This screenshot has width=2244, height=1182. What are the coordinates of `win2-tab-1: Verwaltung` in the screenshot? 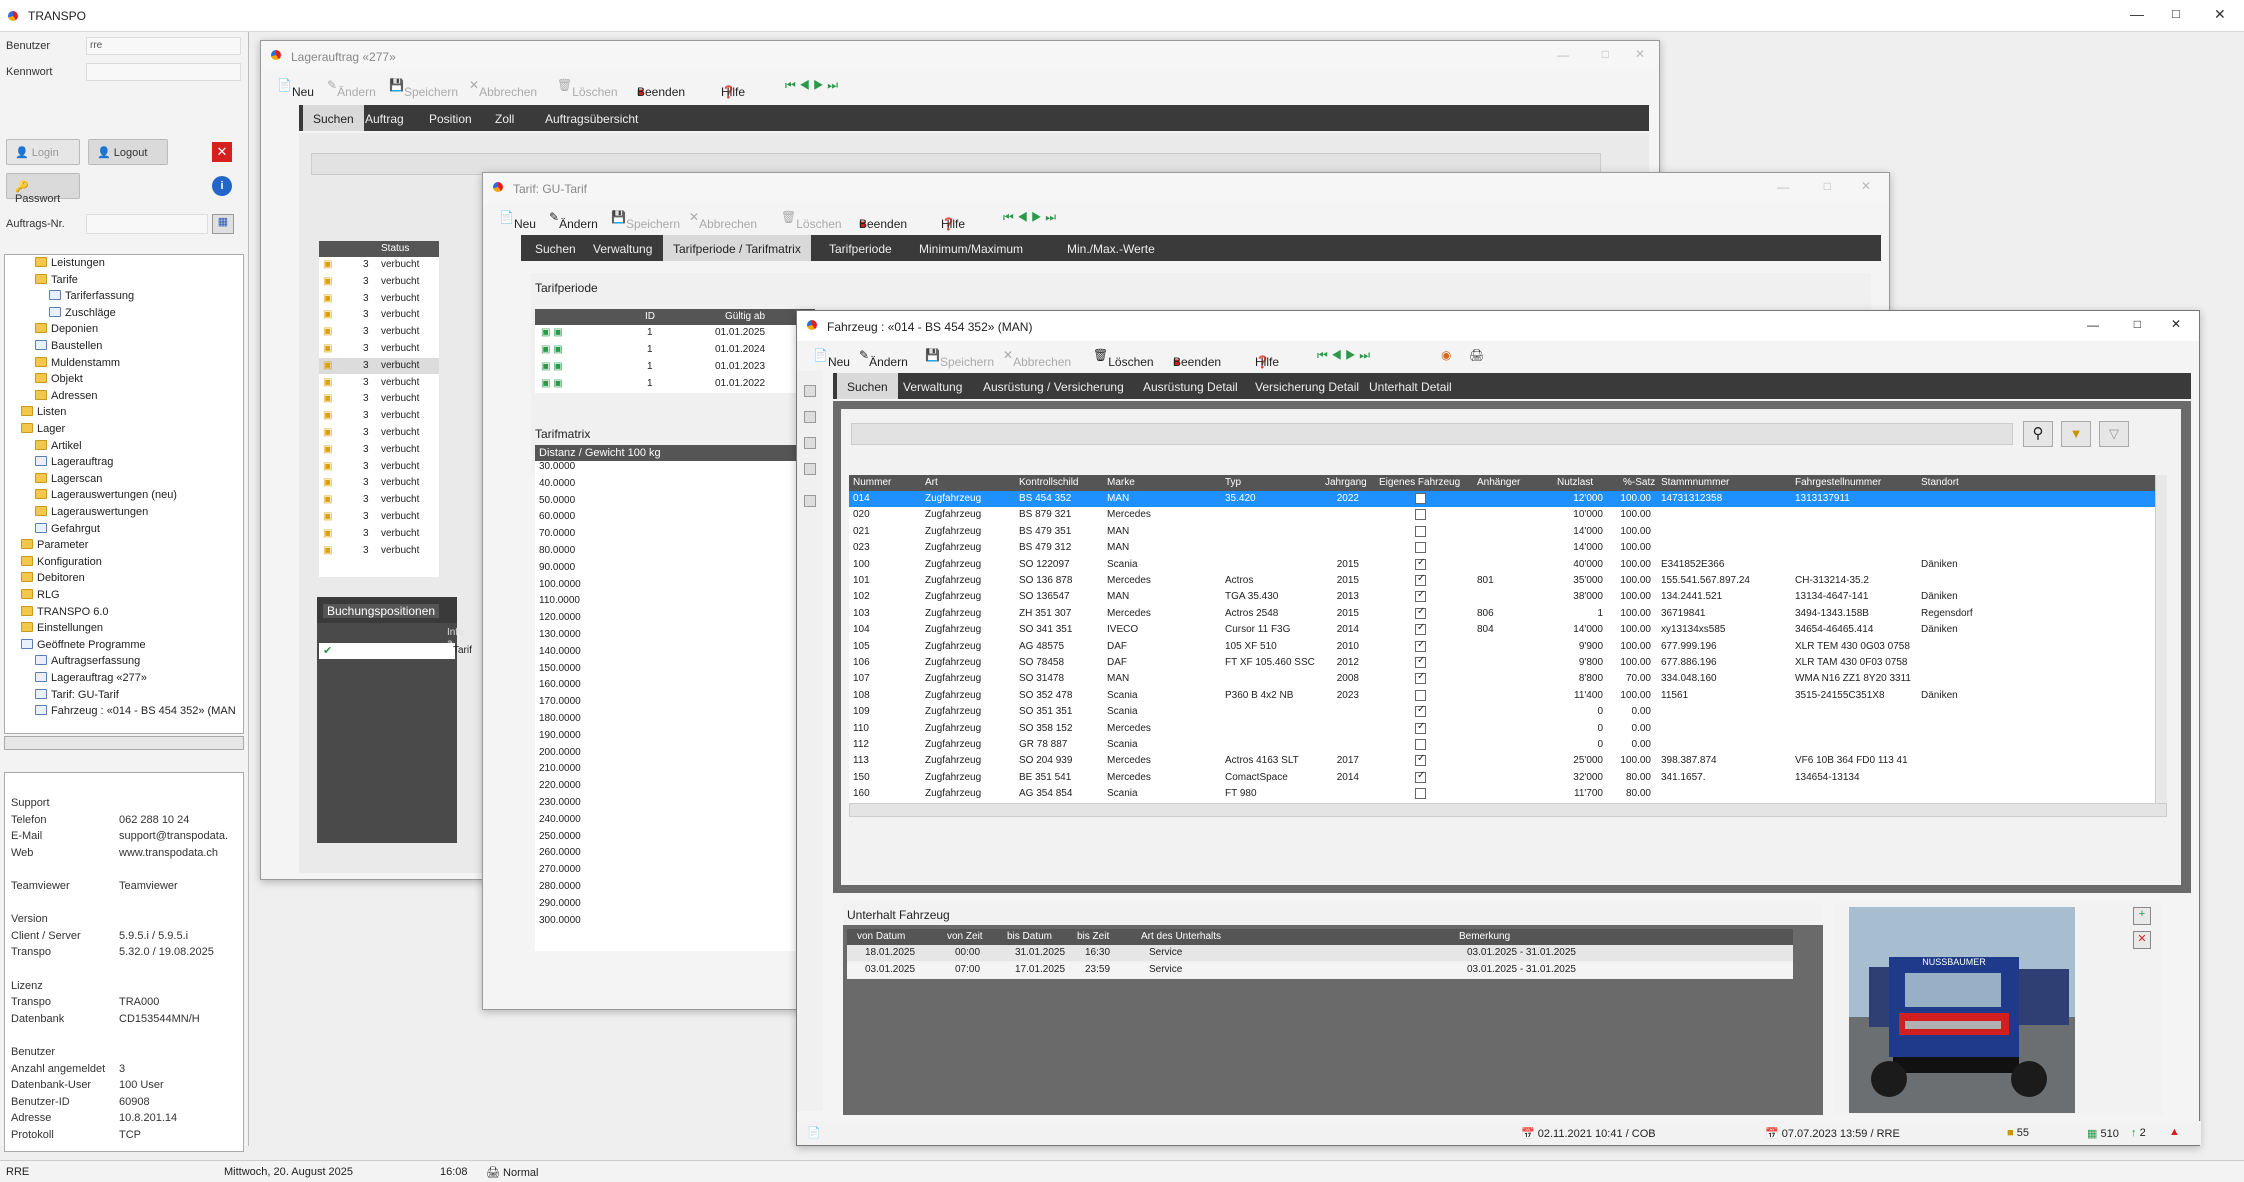 It's located at (622, 248).